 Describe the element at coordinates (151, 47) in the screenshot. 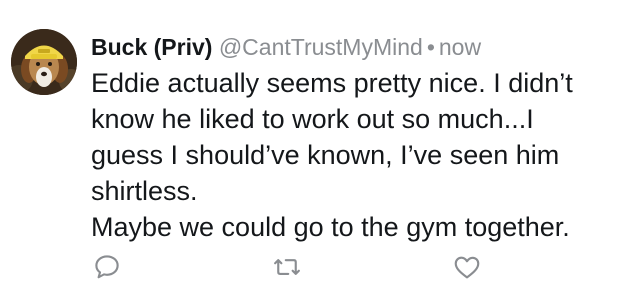

I see `display-name: Buck (Priv)` at that location.